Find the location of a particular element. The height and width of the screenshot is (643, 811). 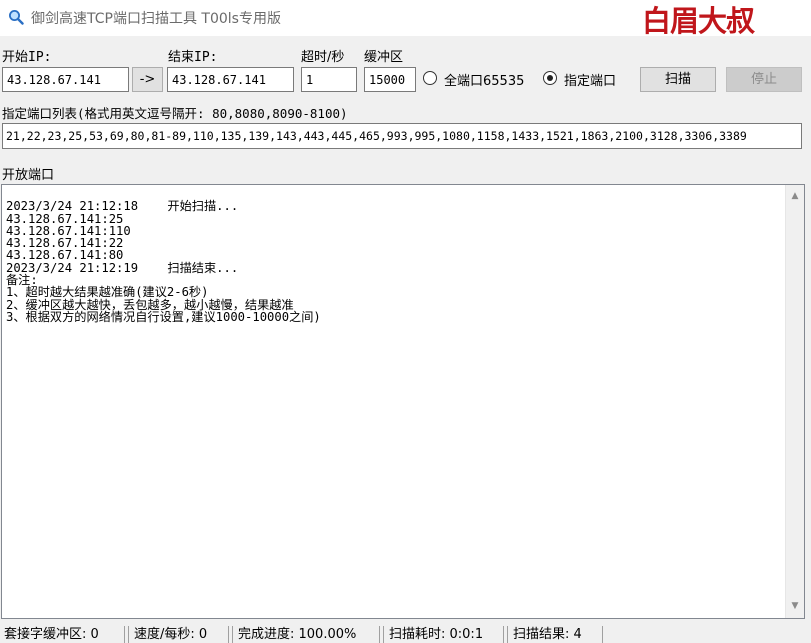

end-ip-label: 结束IP: is located at coordinates (193, 57).